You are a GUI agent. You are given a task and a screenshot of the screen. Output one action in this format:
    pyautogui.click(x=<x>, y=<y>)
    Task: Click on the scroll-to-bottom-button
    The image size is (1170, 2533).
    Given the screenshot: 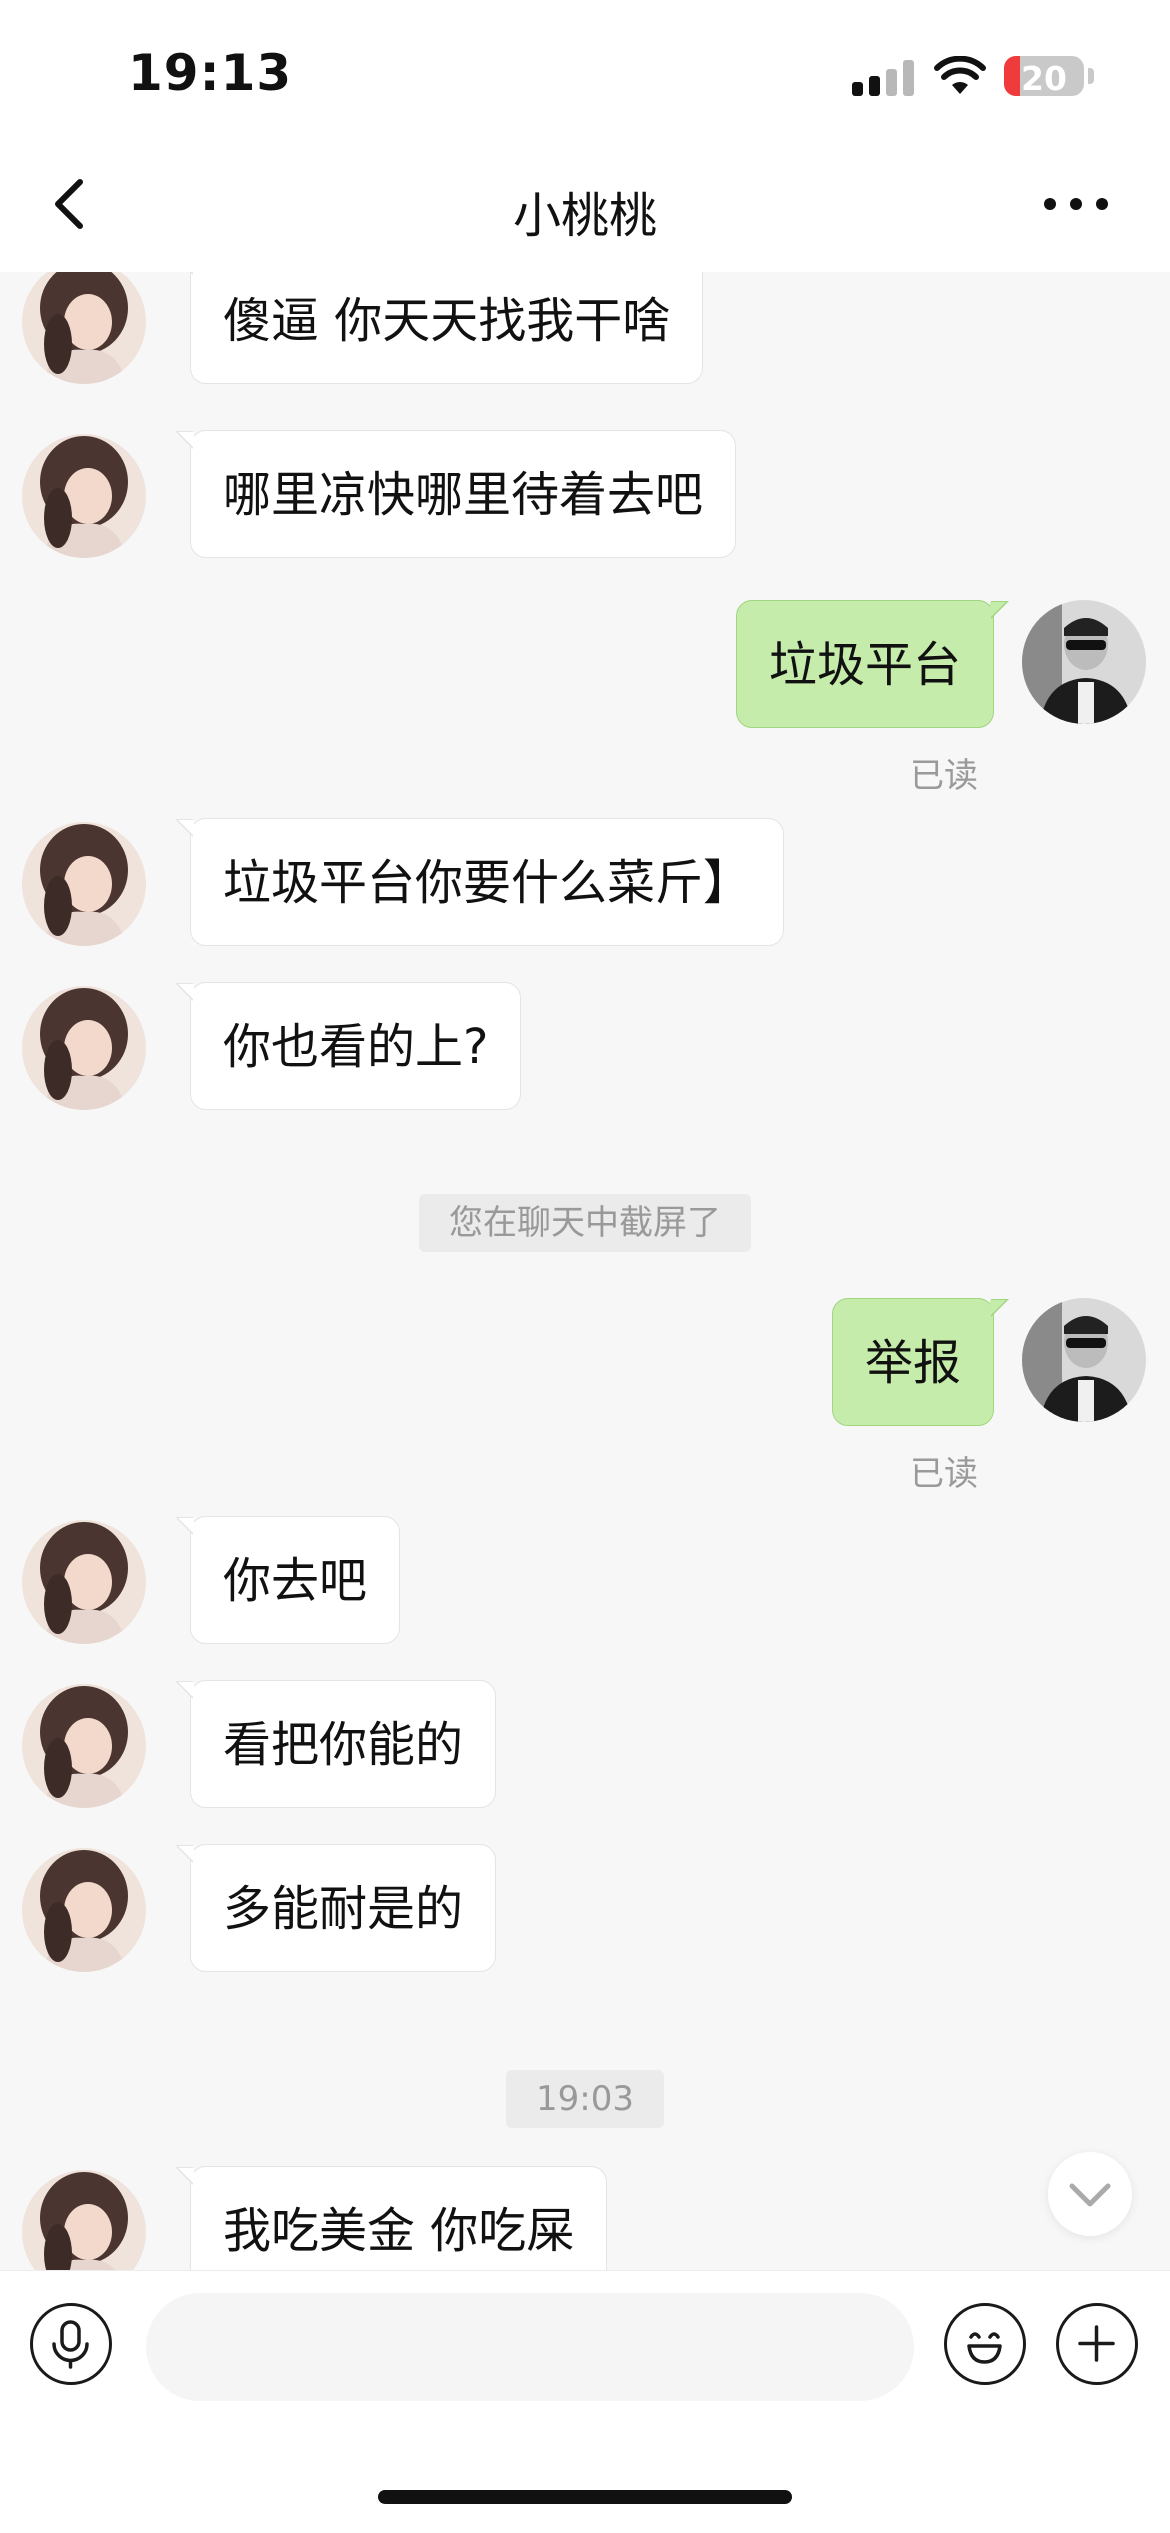 What is the action you would take?
    pyautogui.click(x=1090, y=2194)
    